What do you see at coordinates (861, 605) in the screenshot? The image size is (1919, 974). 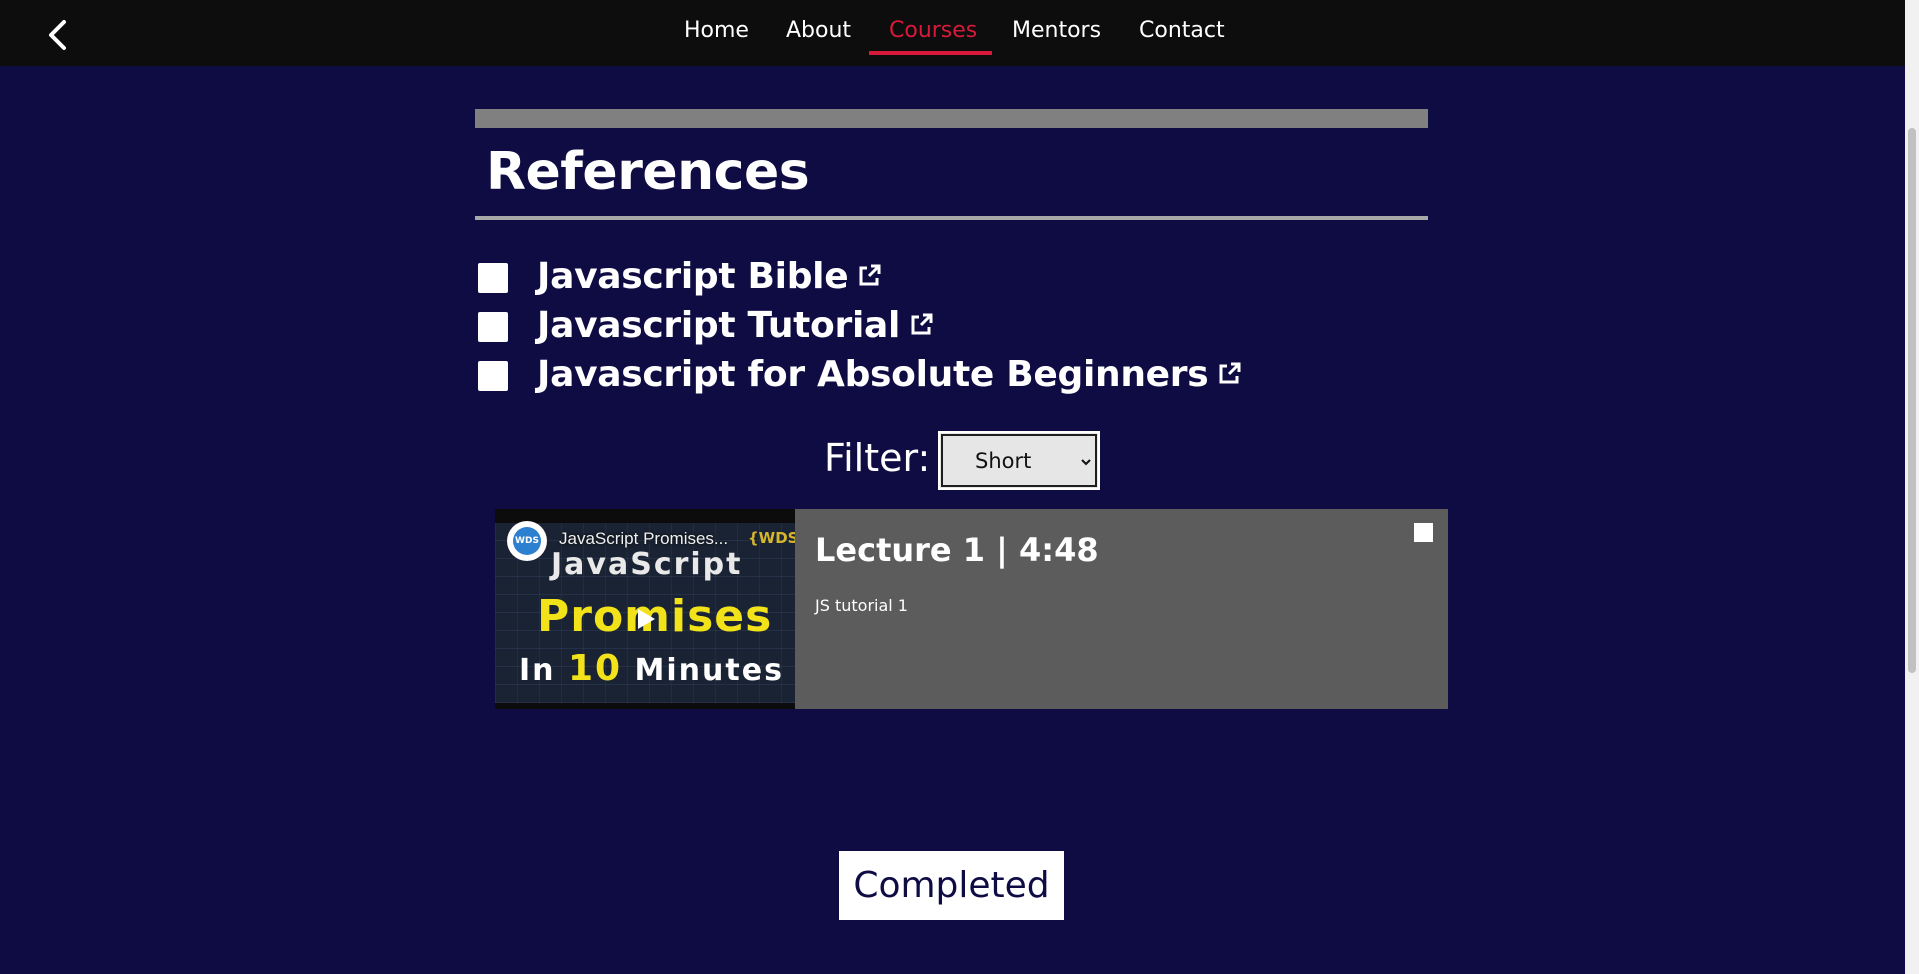 I see `lecture-description: JS tutorial 1` at bounding box center [861, 605].